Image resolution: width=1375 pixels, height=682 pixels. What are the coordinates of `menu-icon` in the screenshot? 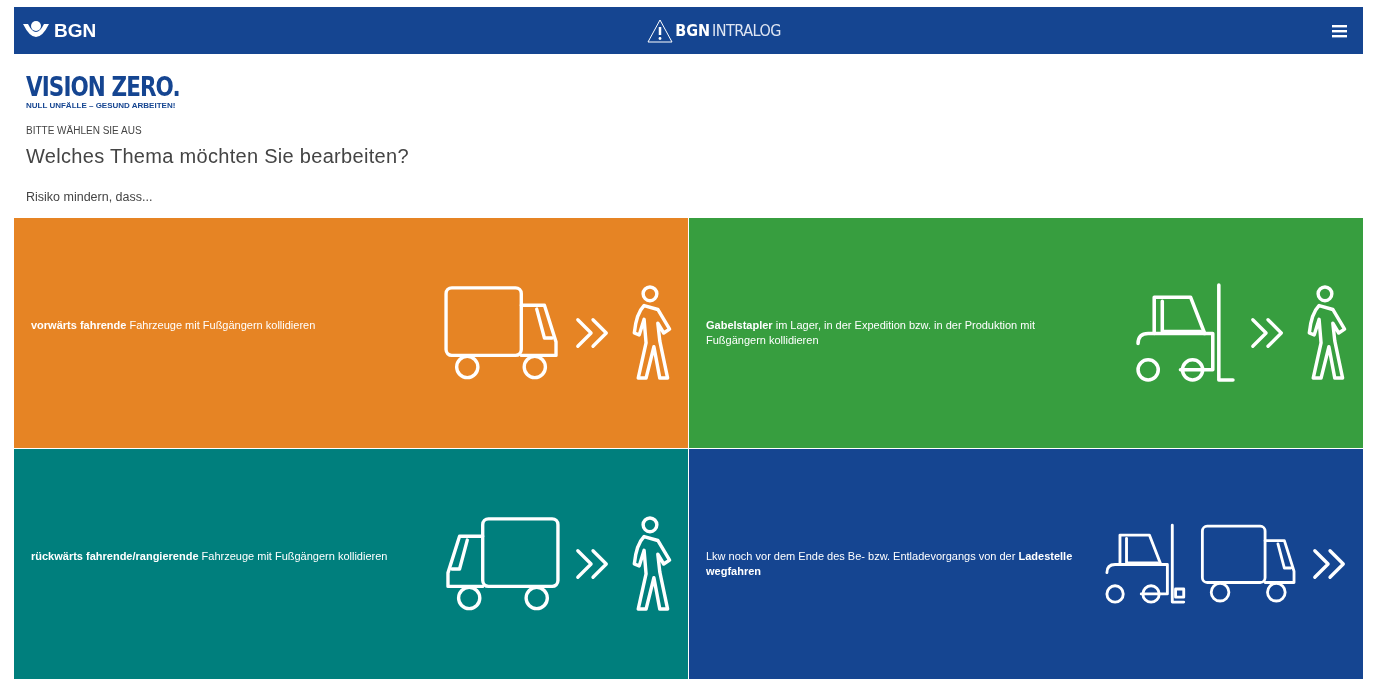 It's located at (1339, 30).